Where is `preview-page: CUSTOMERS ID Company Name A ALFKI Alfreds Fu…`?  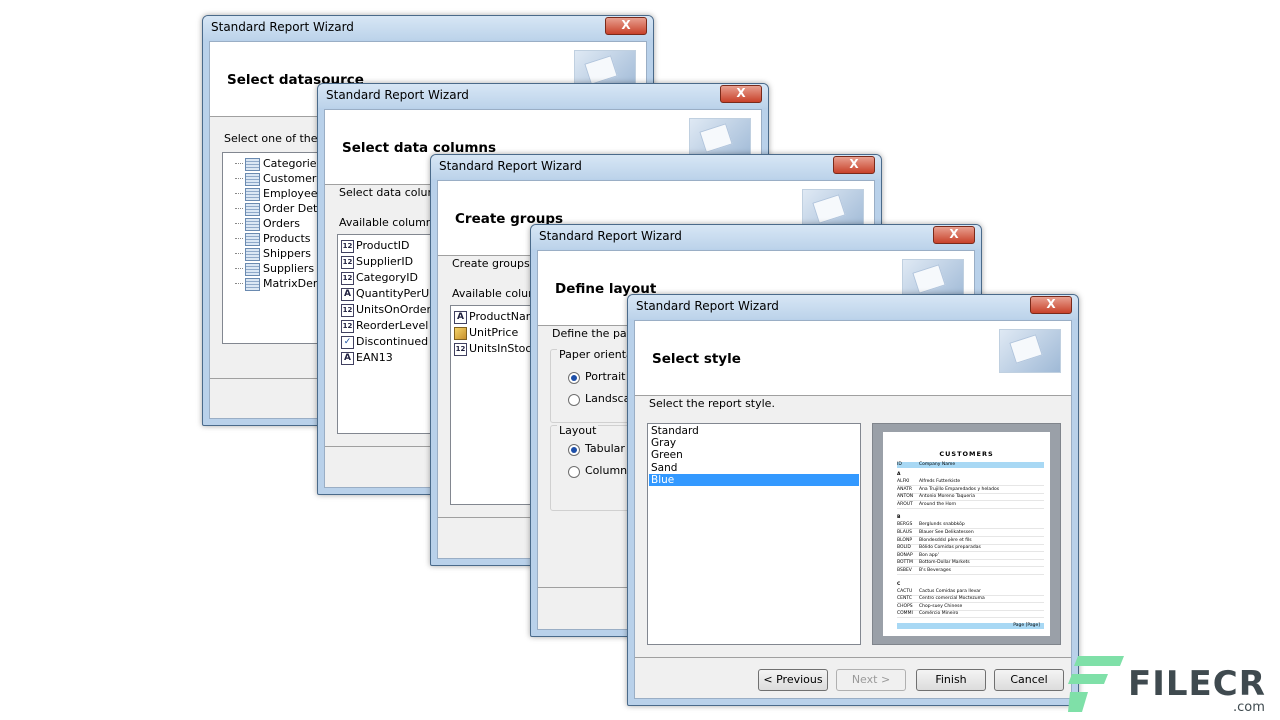 preview-page: CUSTOMERS ID Company Name A ALFKI Alfreds Fu… is located at coordinates (966, 534).